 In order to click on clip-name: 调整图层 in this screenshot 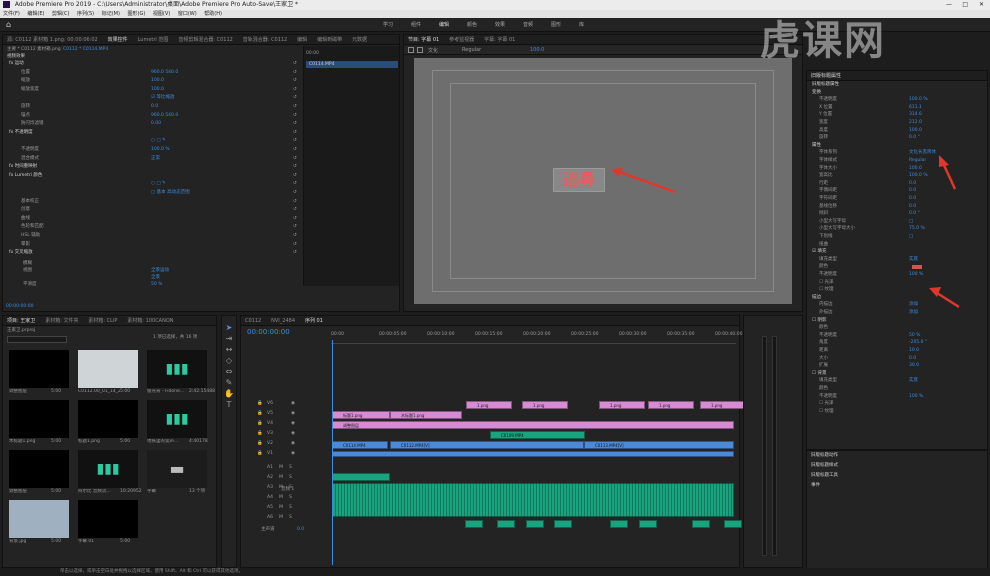, I will do `click(30, 492)`.